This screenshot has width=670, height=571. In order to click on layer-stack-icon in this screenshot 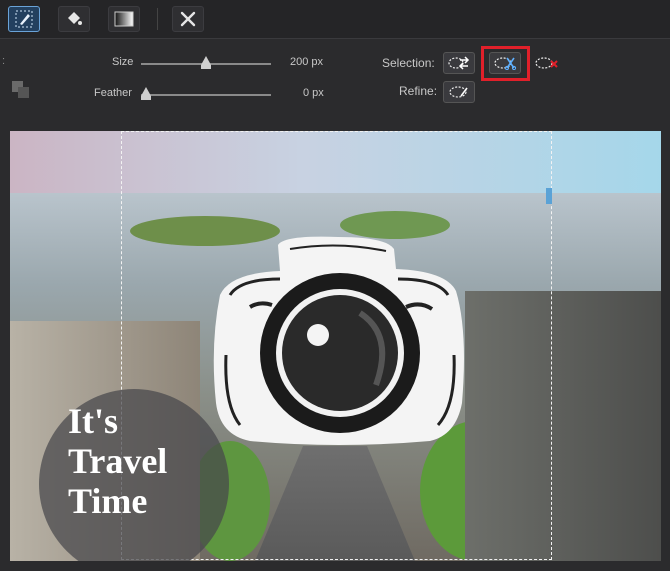, I will do `click(22, 90)`.